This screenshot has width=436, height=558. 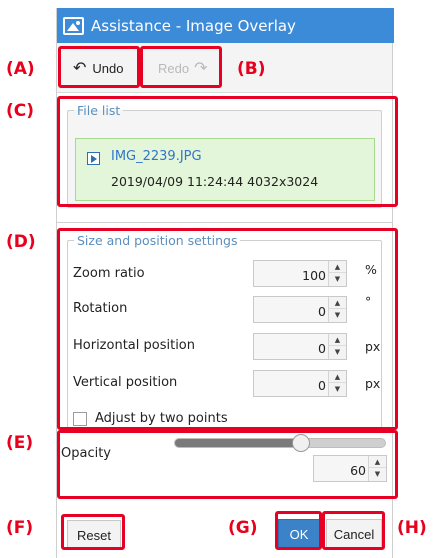 What do you see at coordinates (243, 528) in the screenshot?
I see `callout-g: (G)` at bounding box center [243, 528].